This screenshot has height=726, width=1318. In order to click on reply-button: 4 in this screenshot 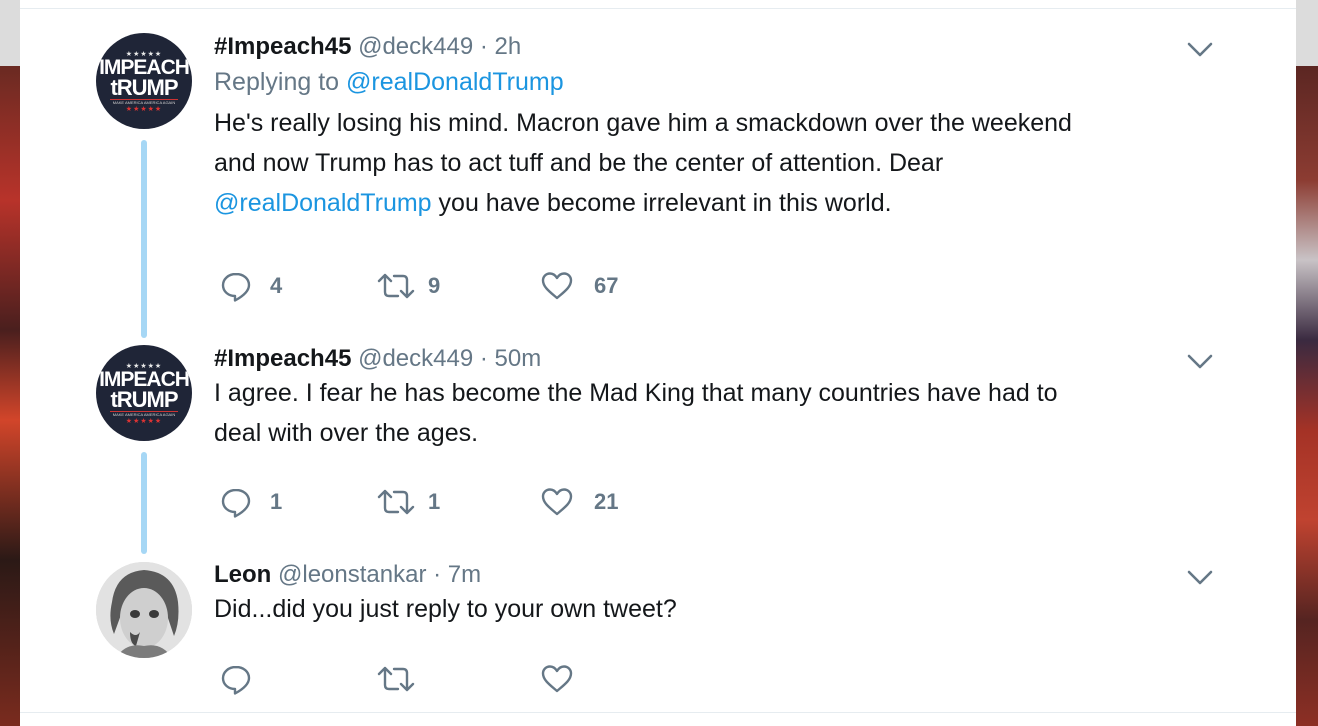, I will do `click(251, 286)`.